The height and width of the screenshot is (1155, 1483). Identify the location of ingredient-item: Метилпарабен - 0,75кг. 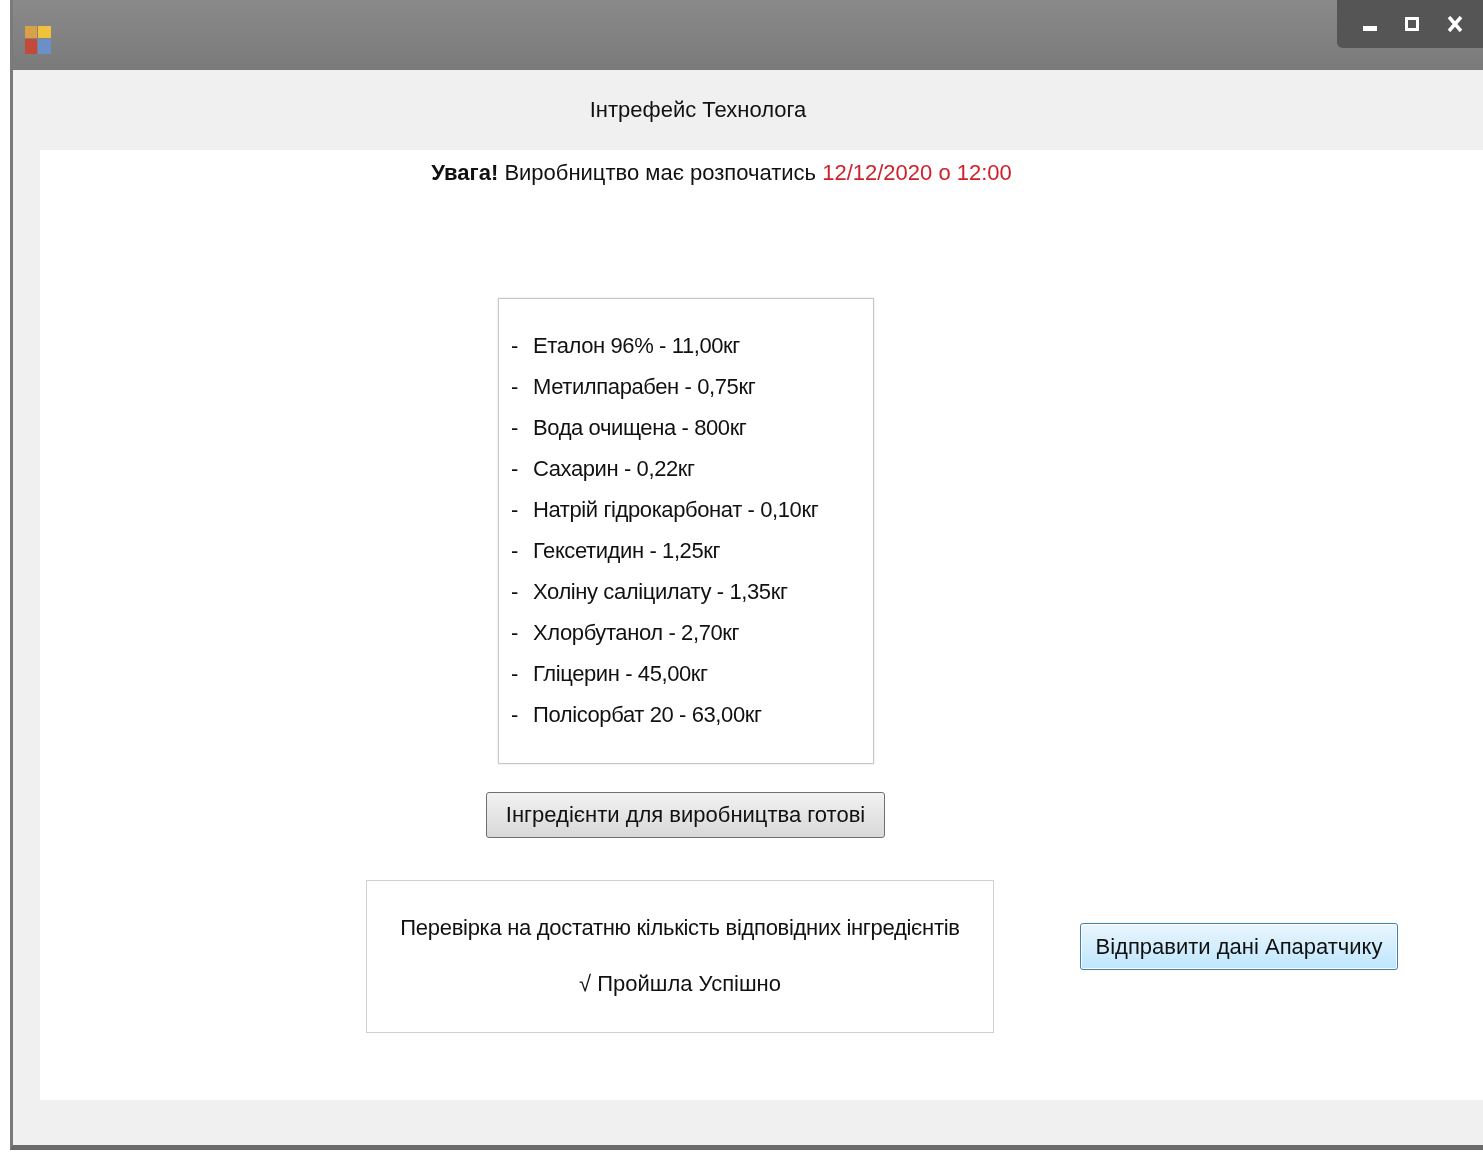
(644, 387).